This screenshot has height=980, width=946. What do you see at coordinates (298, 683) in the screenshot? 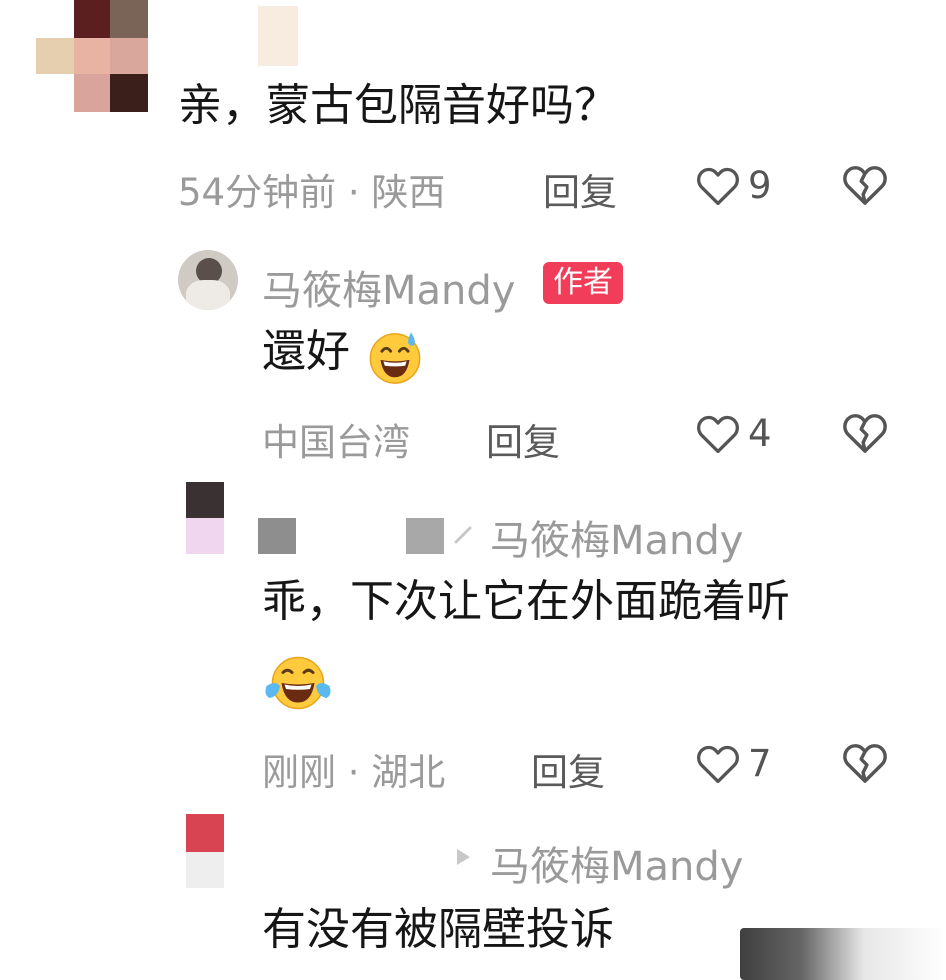
I see `tears-of-joy-emoji` at bounding box center [298, 683].